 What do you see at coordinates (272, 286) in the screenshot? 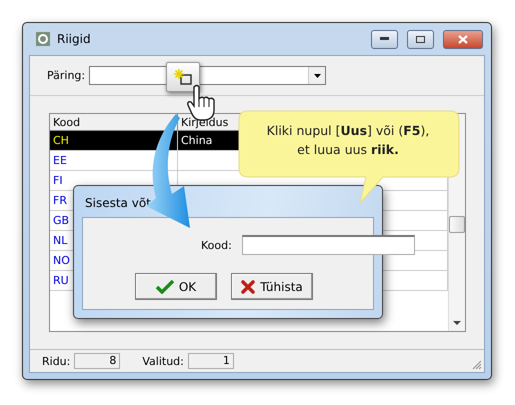
I see `cancel-button: Tühista` at bounding box center [272, 286].